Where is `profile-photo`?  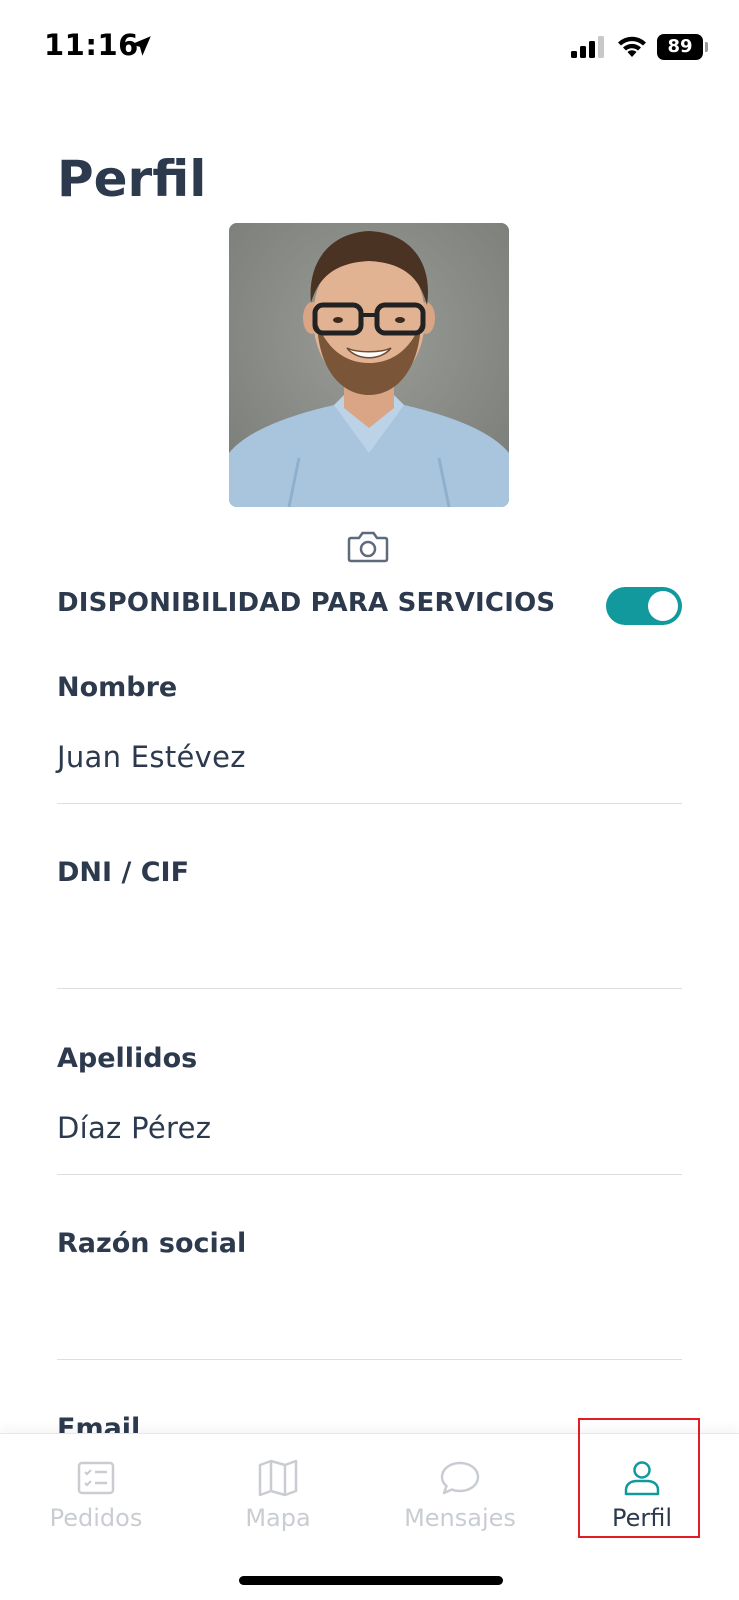 profile-photo is located at coordinates (369, 365).